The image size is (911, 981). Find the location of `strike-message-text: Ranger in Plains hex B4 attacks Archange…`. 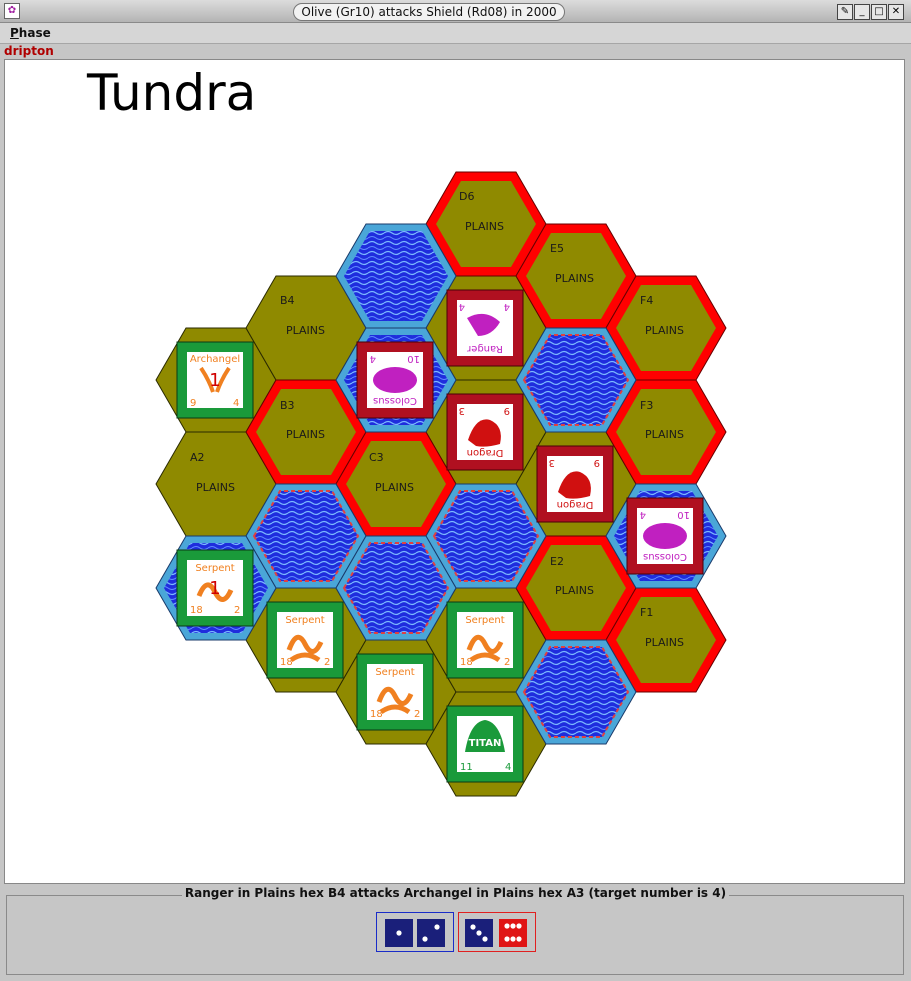

strike-message-text: Ranger in Plains hex B4 attacks Archange… is located at coordinates (455, 893).